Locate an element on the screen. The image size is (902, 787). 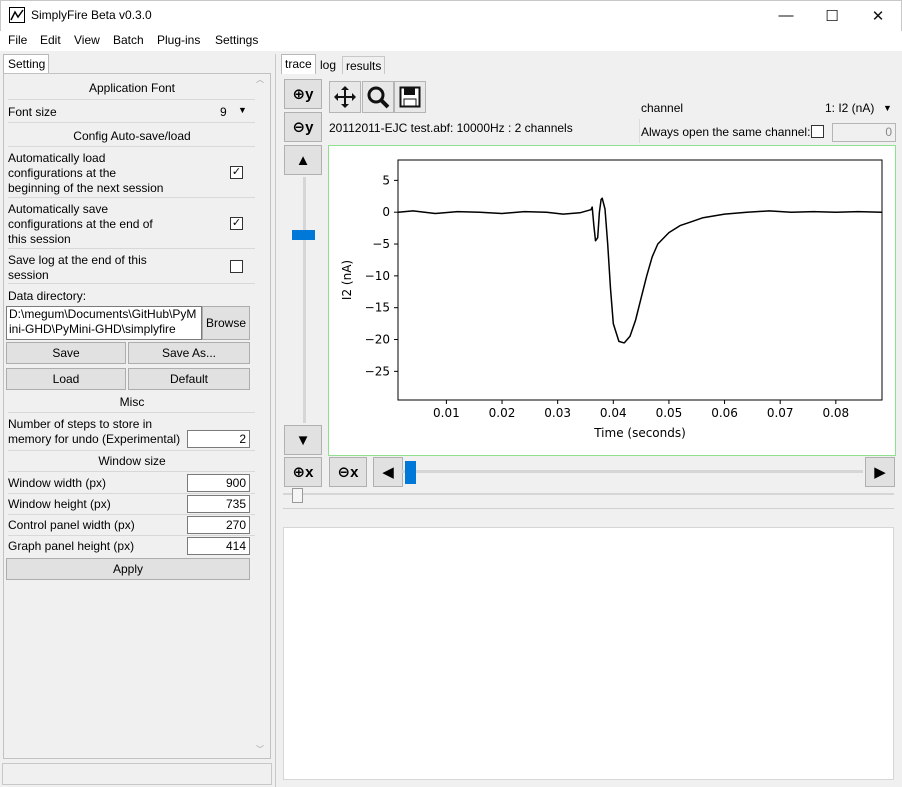
save-log-label: Save log at the end of this session is located at coordinates (77, 267).